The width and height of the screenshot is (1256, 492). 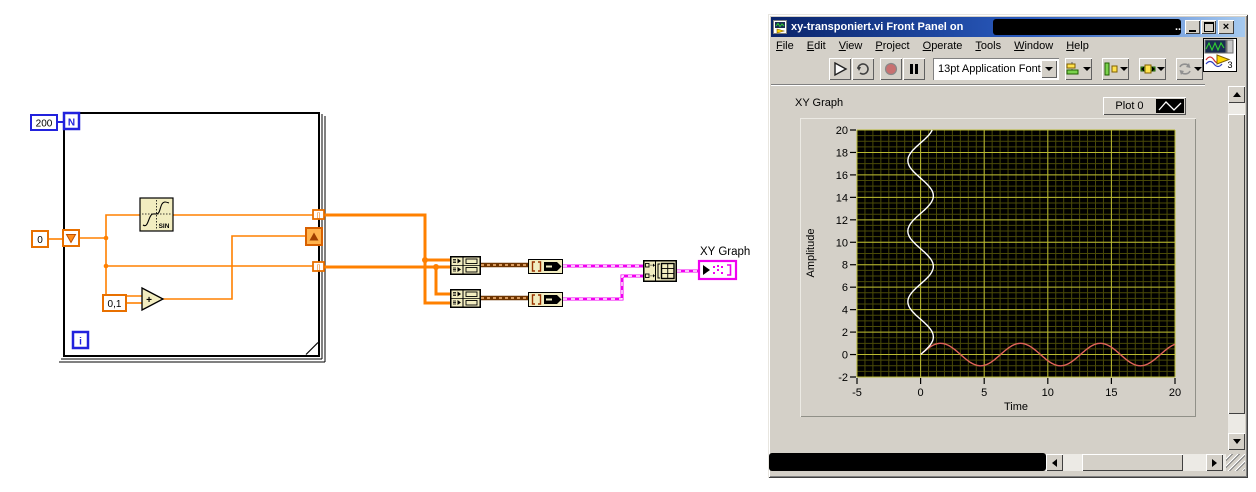 I want to click on add-function: +, so click(x=153, y=299).